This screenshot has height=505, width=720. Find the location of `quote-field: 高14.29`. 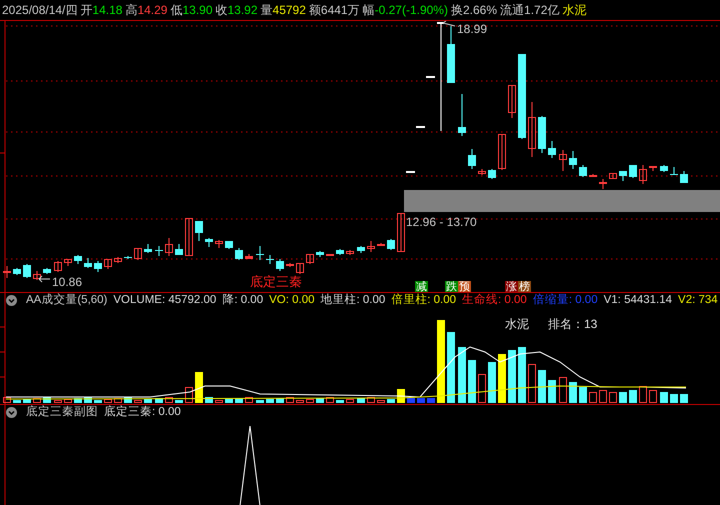

quote-field: 高14.29 is located at coordinates (146, 10).